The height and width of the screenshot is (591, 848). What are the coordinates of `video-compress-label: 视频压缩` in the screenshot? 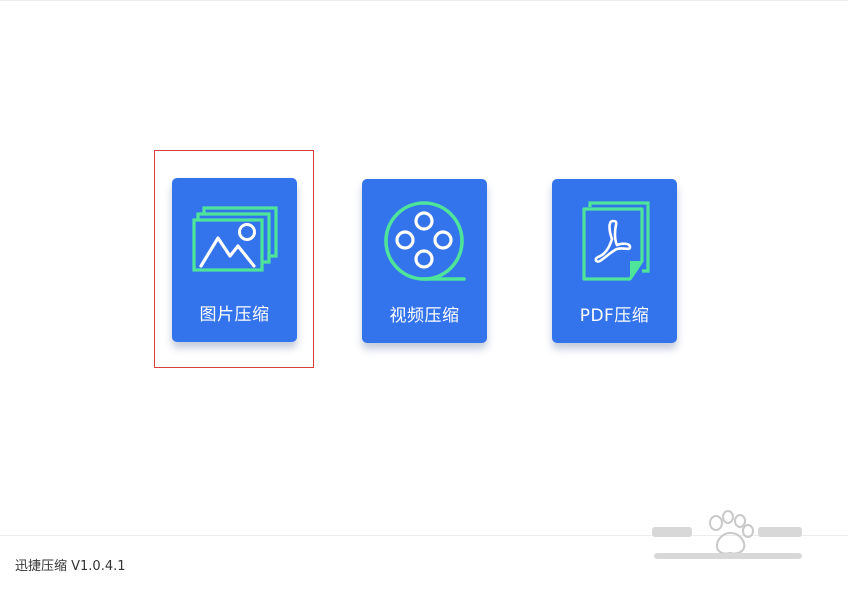 It's located at (424, 316).